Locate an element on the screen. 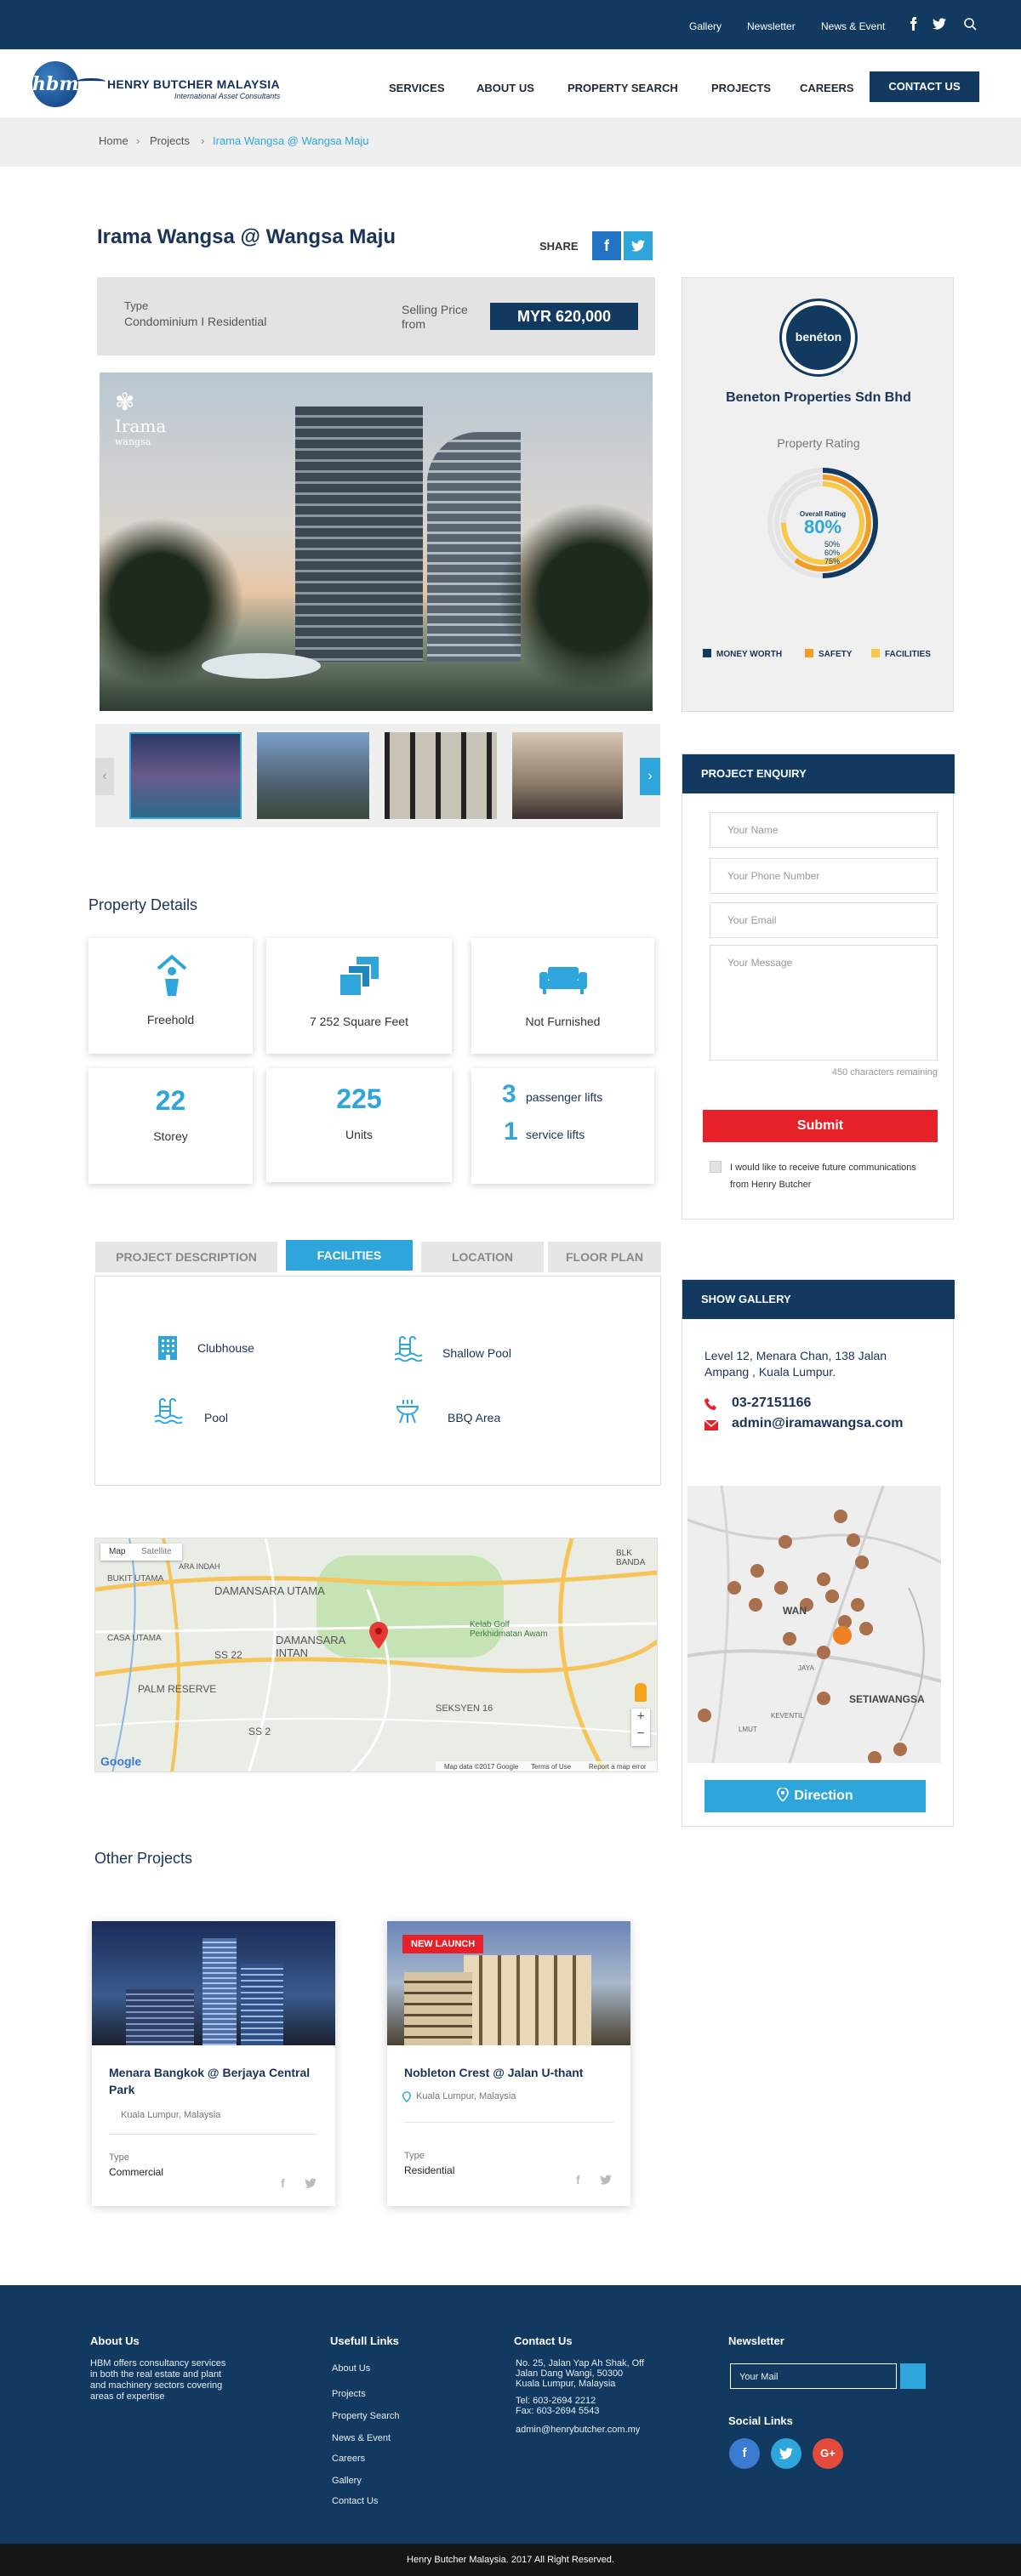 Image resolution: width=1021 pixels, height=2576 pixels. palm-illustration is located at coordinates (576, 598).